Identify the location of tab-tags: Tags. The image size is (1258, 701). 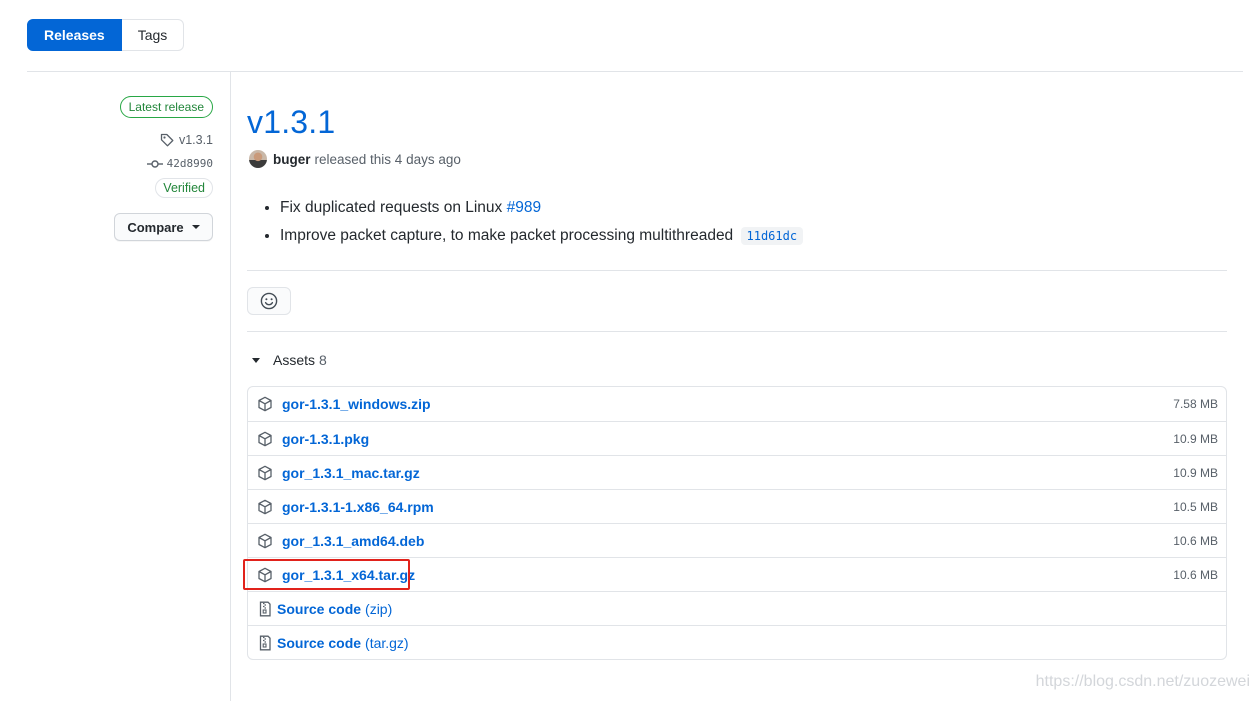
(153, 35).